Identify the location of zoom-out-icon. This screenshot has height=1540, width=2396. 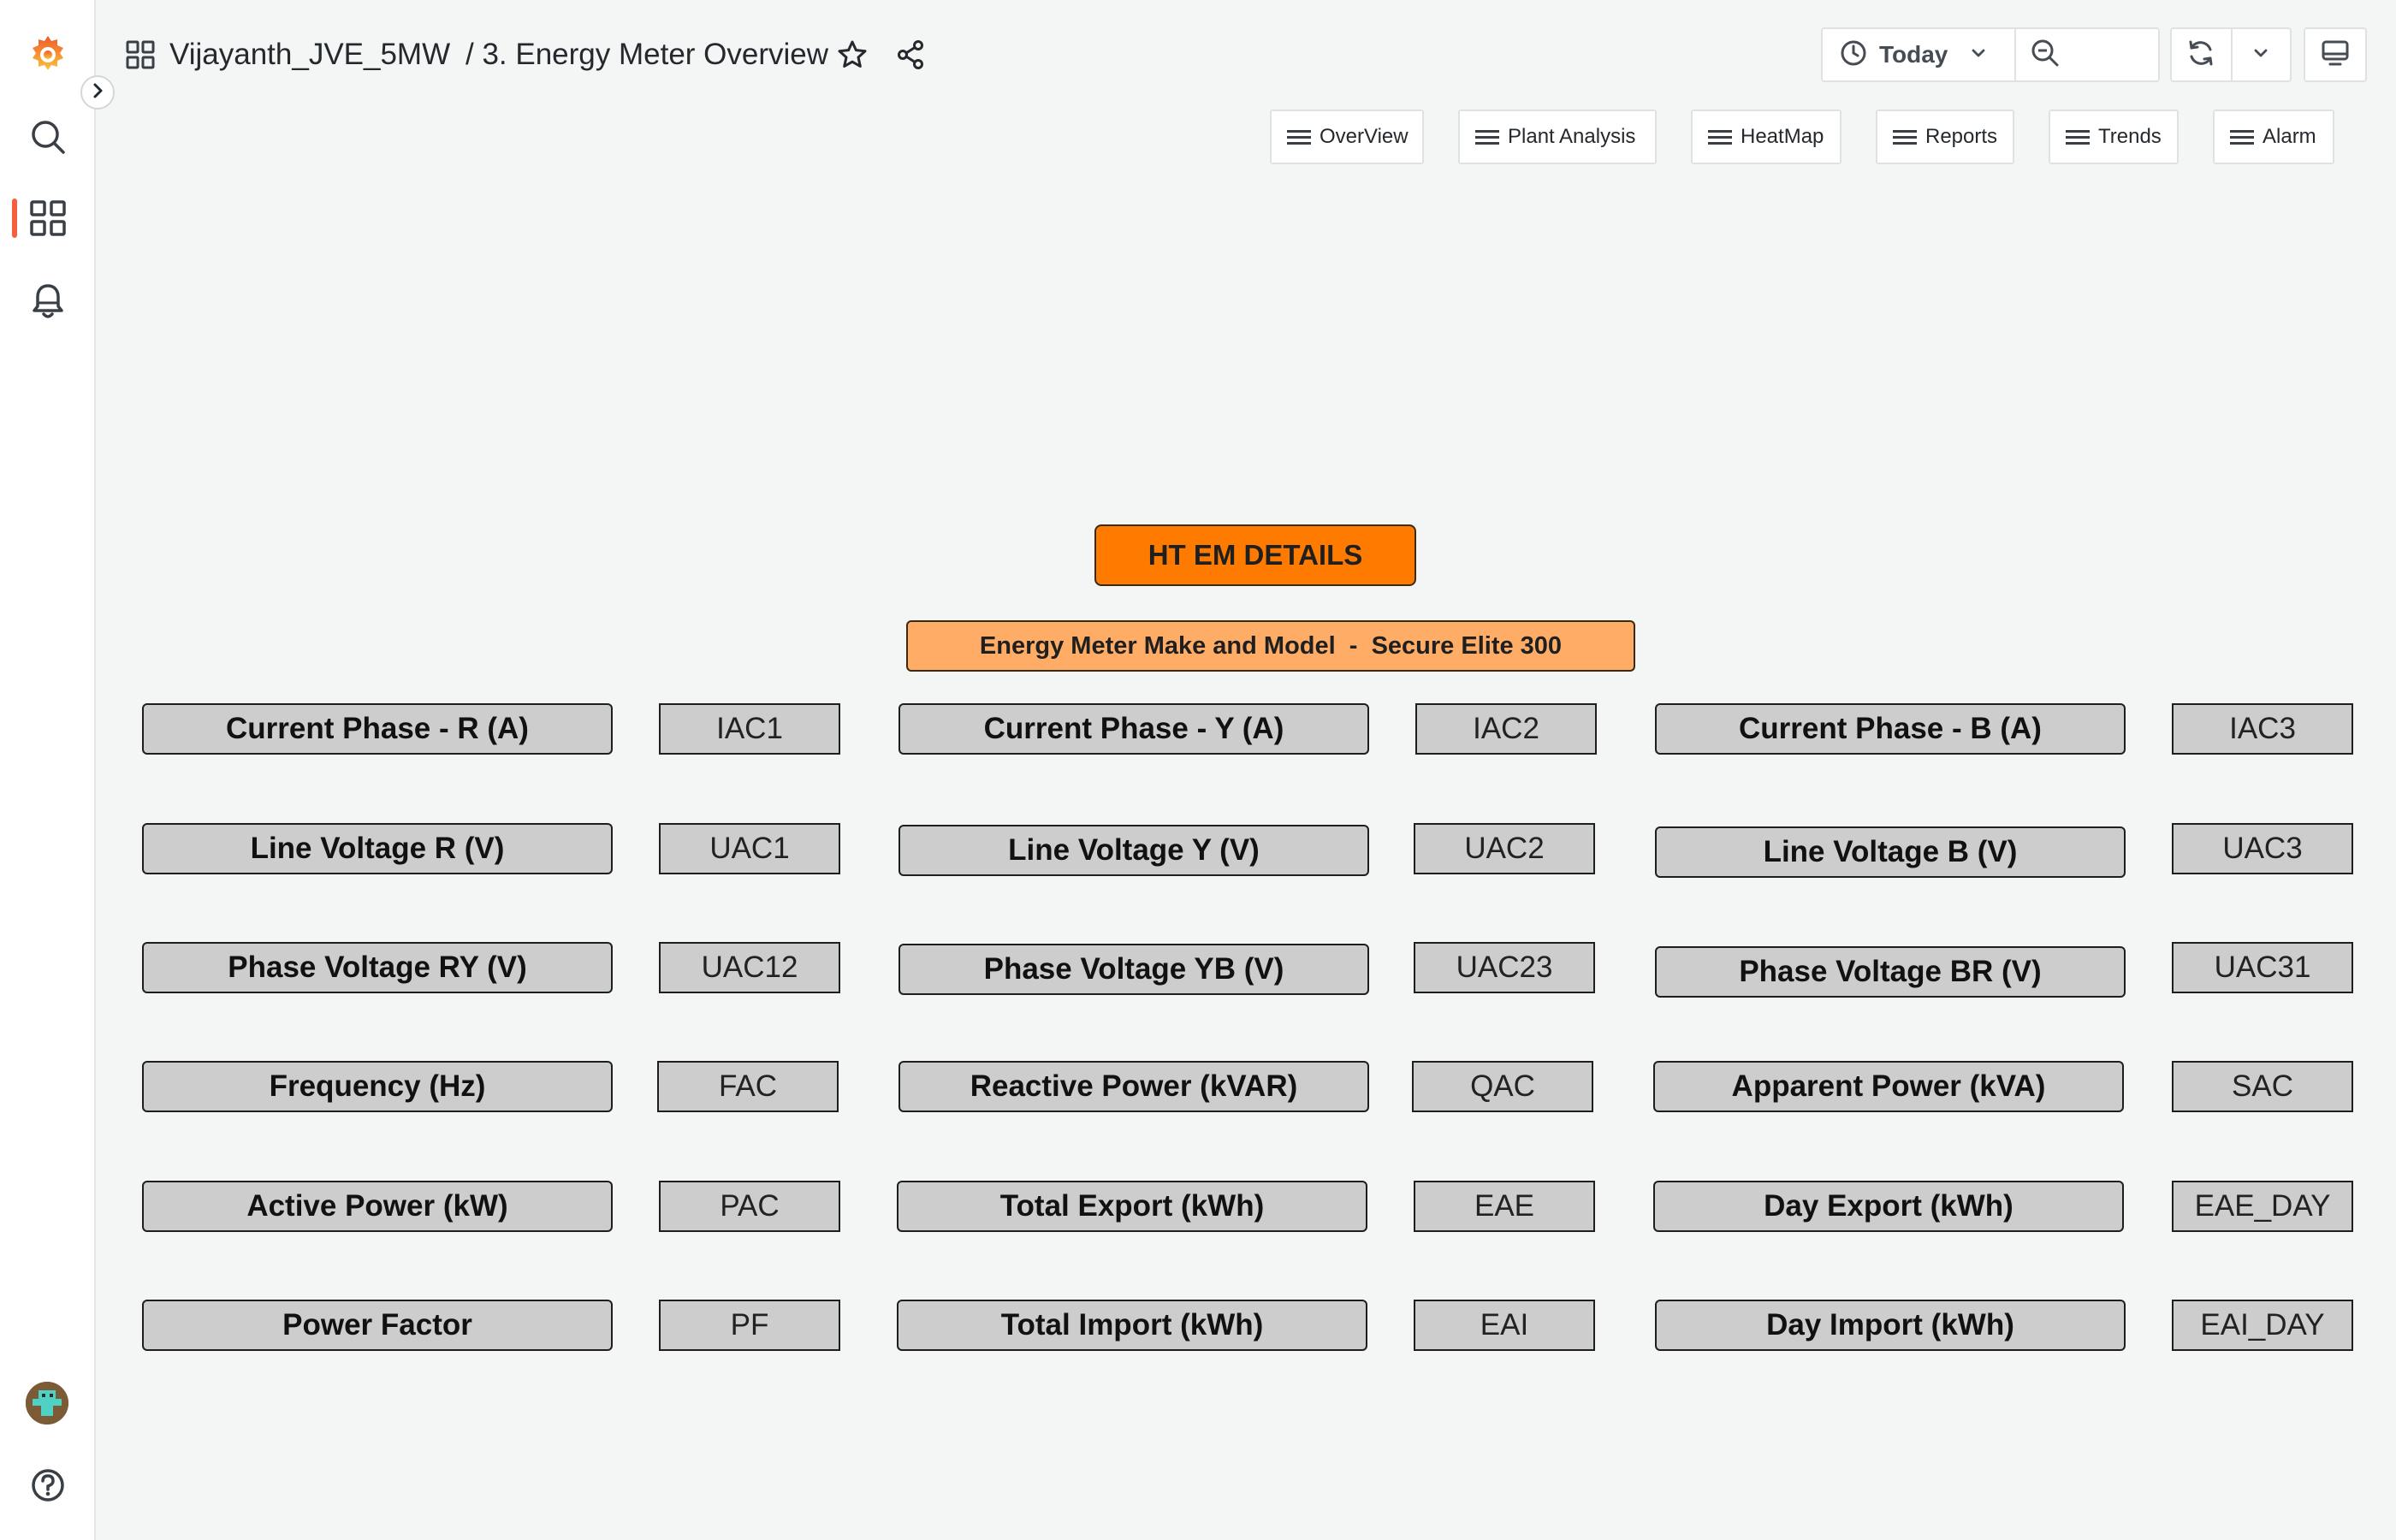
(2046, 55).